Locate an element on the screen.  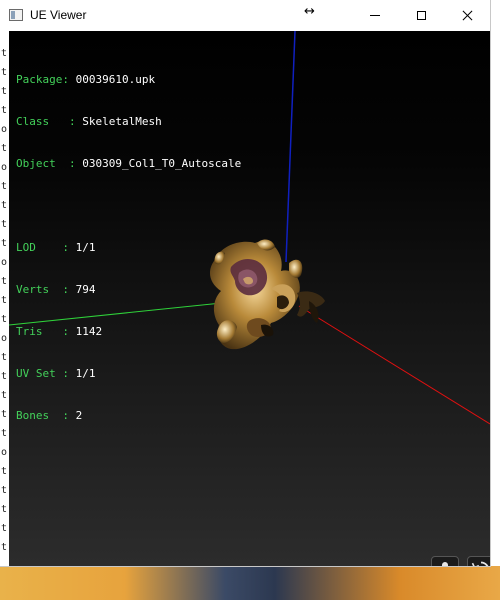
info-row-lod: LOD : 1/1 is located at coordinates (128, 248).